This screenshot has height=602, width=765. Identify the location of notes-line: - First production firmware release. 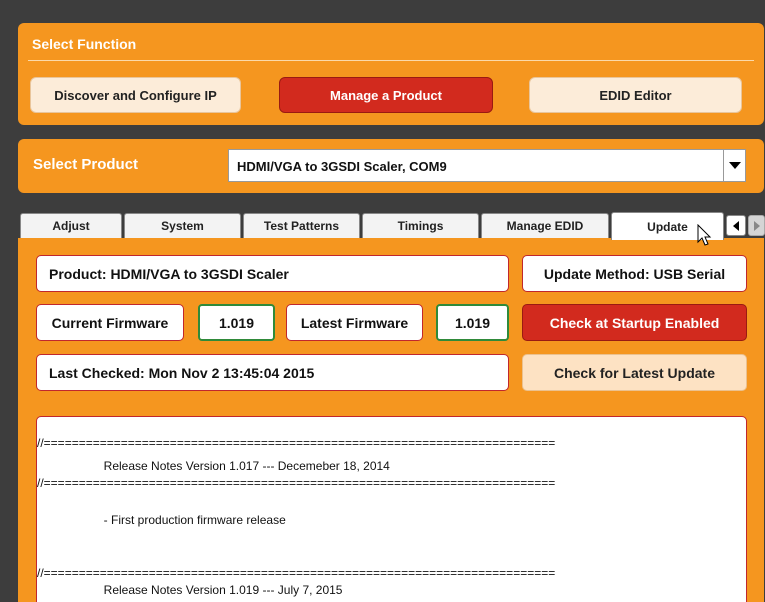
(161, 520).